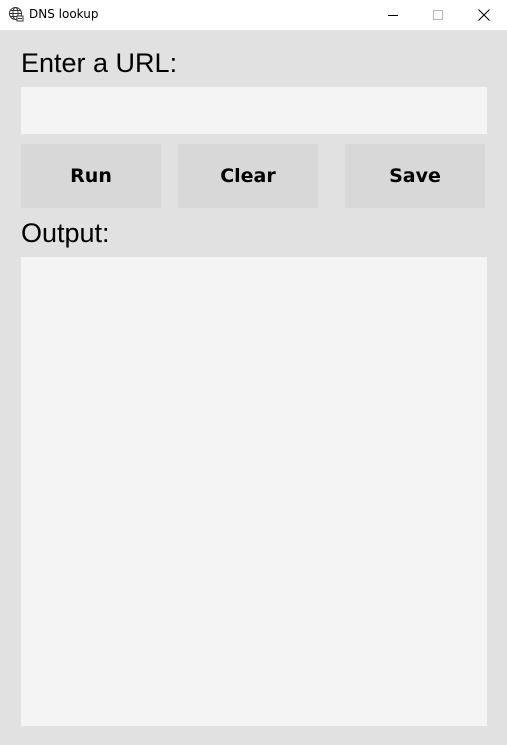  Describe the element at coordinates (248, 176) in the screenshot. I see `clear-button: Clear` at that location.